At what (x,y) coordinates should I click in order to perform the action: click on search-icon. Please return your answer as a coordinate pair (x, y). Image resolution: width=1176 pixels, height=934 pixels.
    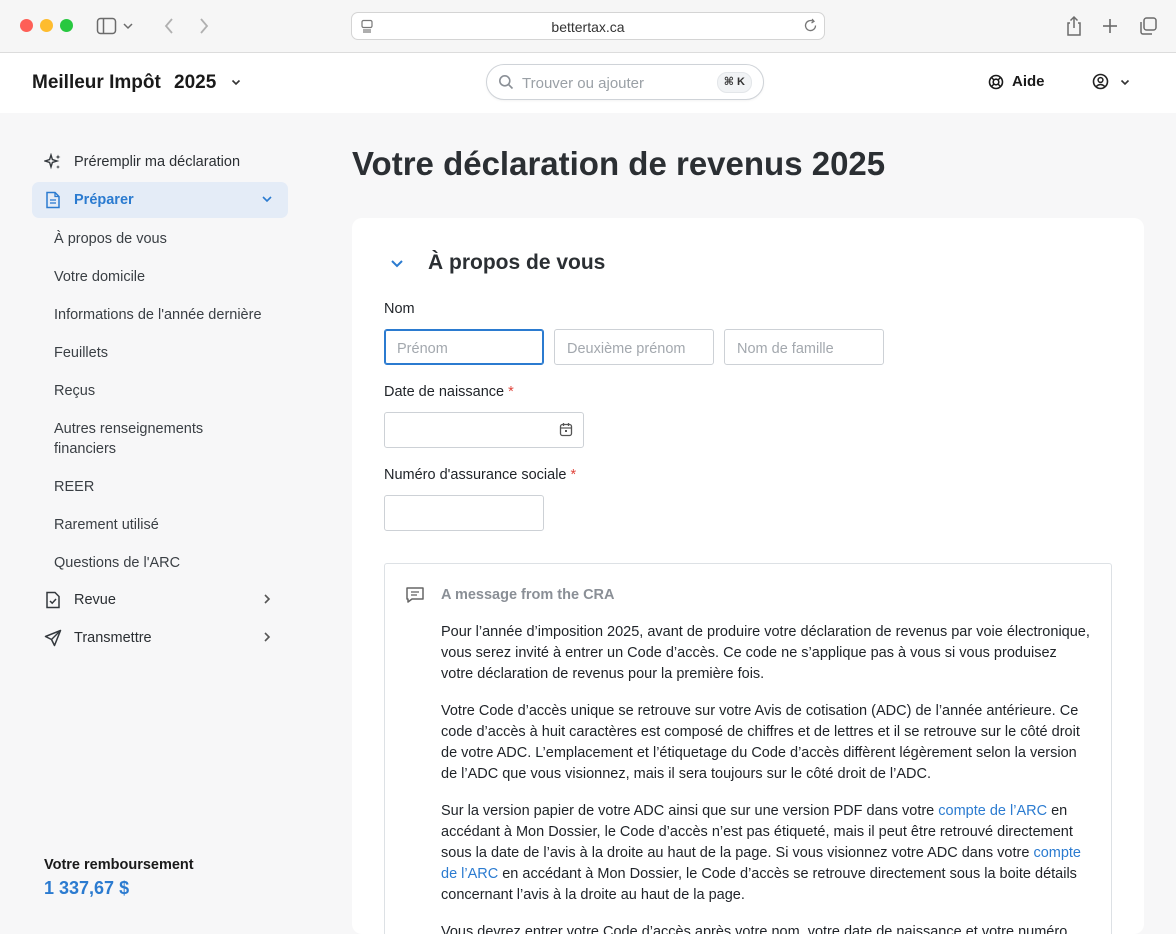
    Looking at the image, I should click on (506, 84).